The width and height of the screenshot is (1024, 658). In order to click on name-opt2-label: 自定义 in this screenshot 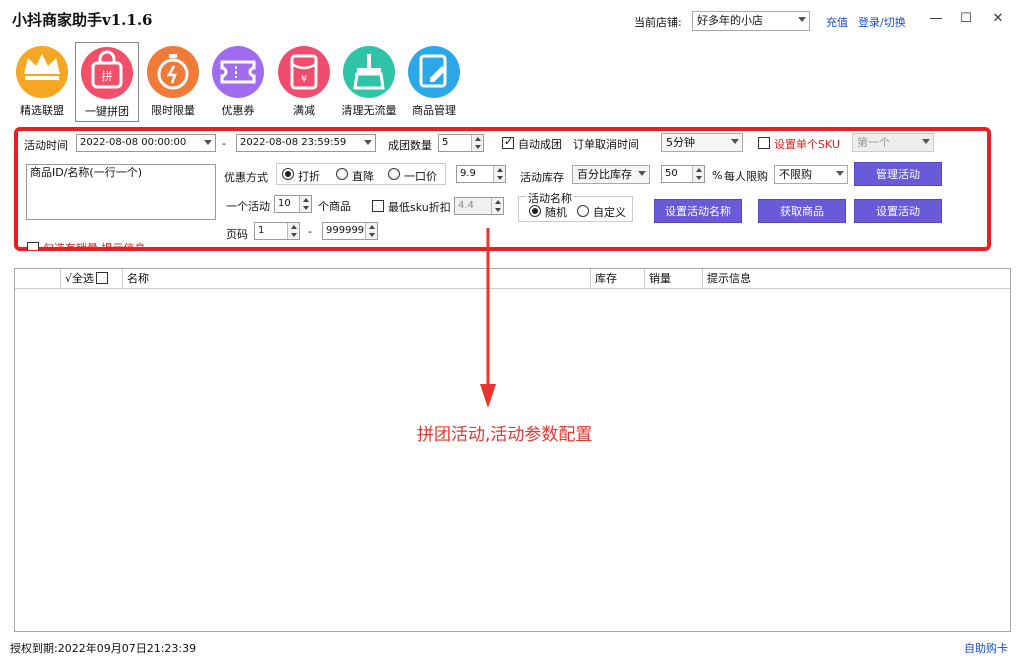, I will do `click(609, 212)`.